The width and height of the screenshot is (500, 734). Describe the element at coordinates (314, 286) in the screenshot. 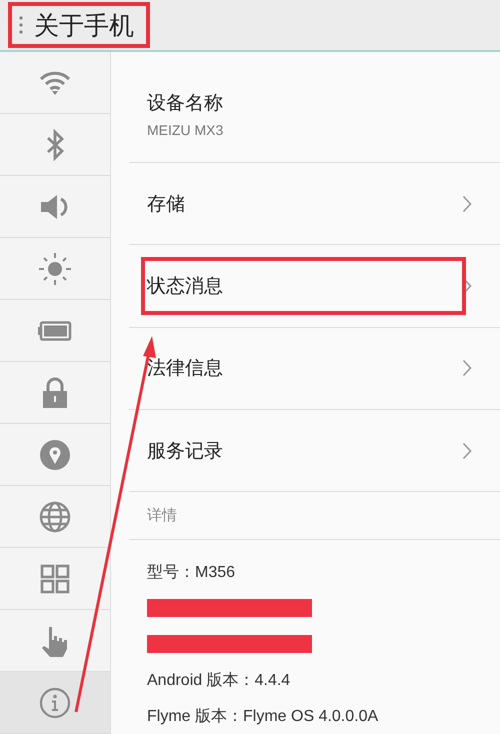

I see `menu-item: 状态消息` at that location.